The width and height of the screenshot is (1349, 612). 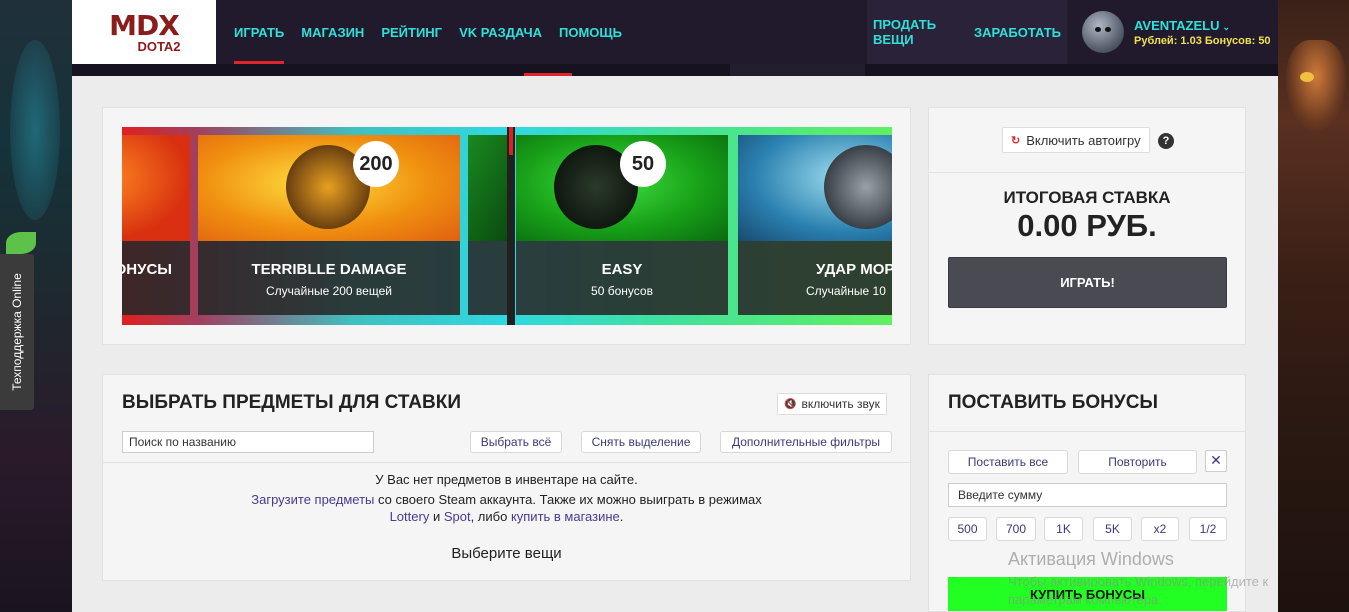 What do you see at coordinates (1083, 140) in the screenshot?
I see `autoplay-label: Включить автоигру` at bounding box center [1083, 140].